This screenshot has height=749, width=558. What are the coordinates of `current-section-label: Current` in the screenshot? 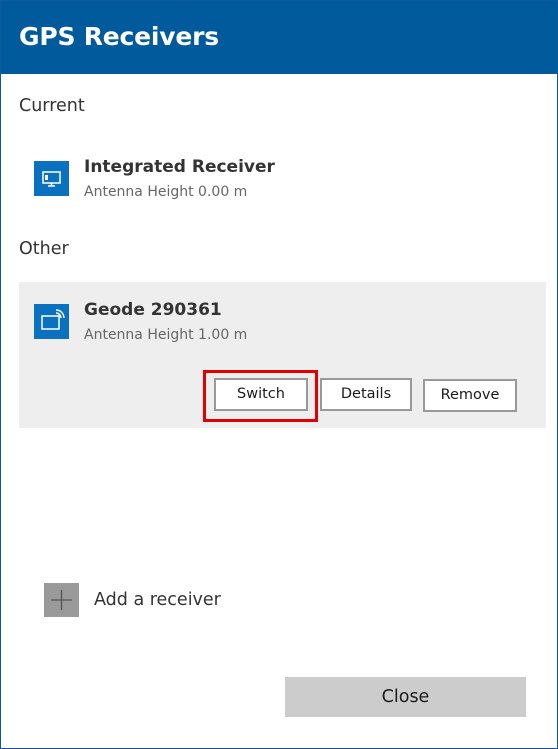 It's located at (52, 106).